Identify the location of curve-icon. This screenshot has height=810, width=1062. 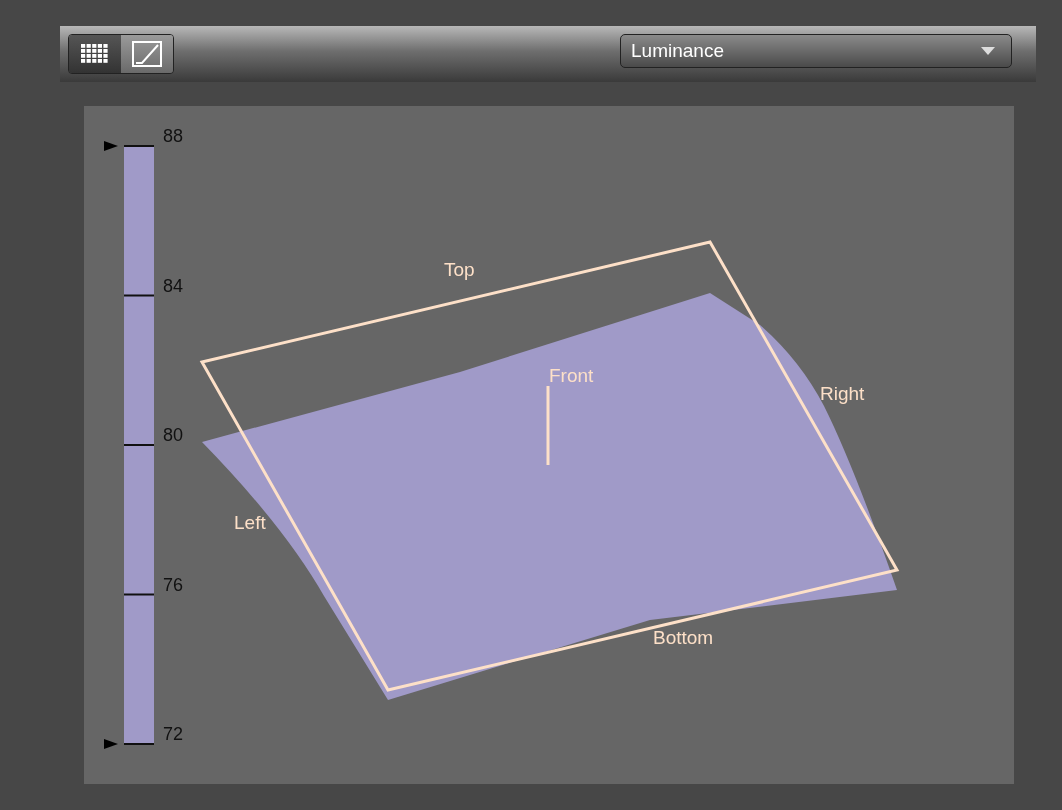
(147, 54).